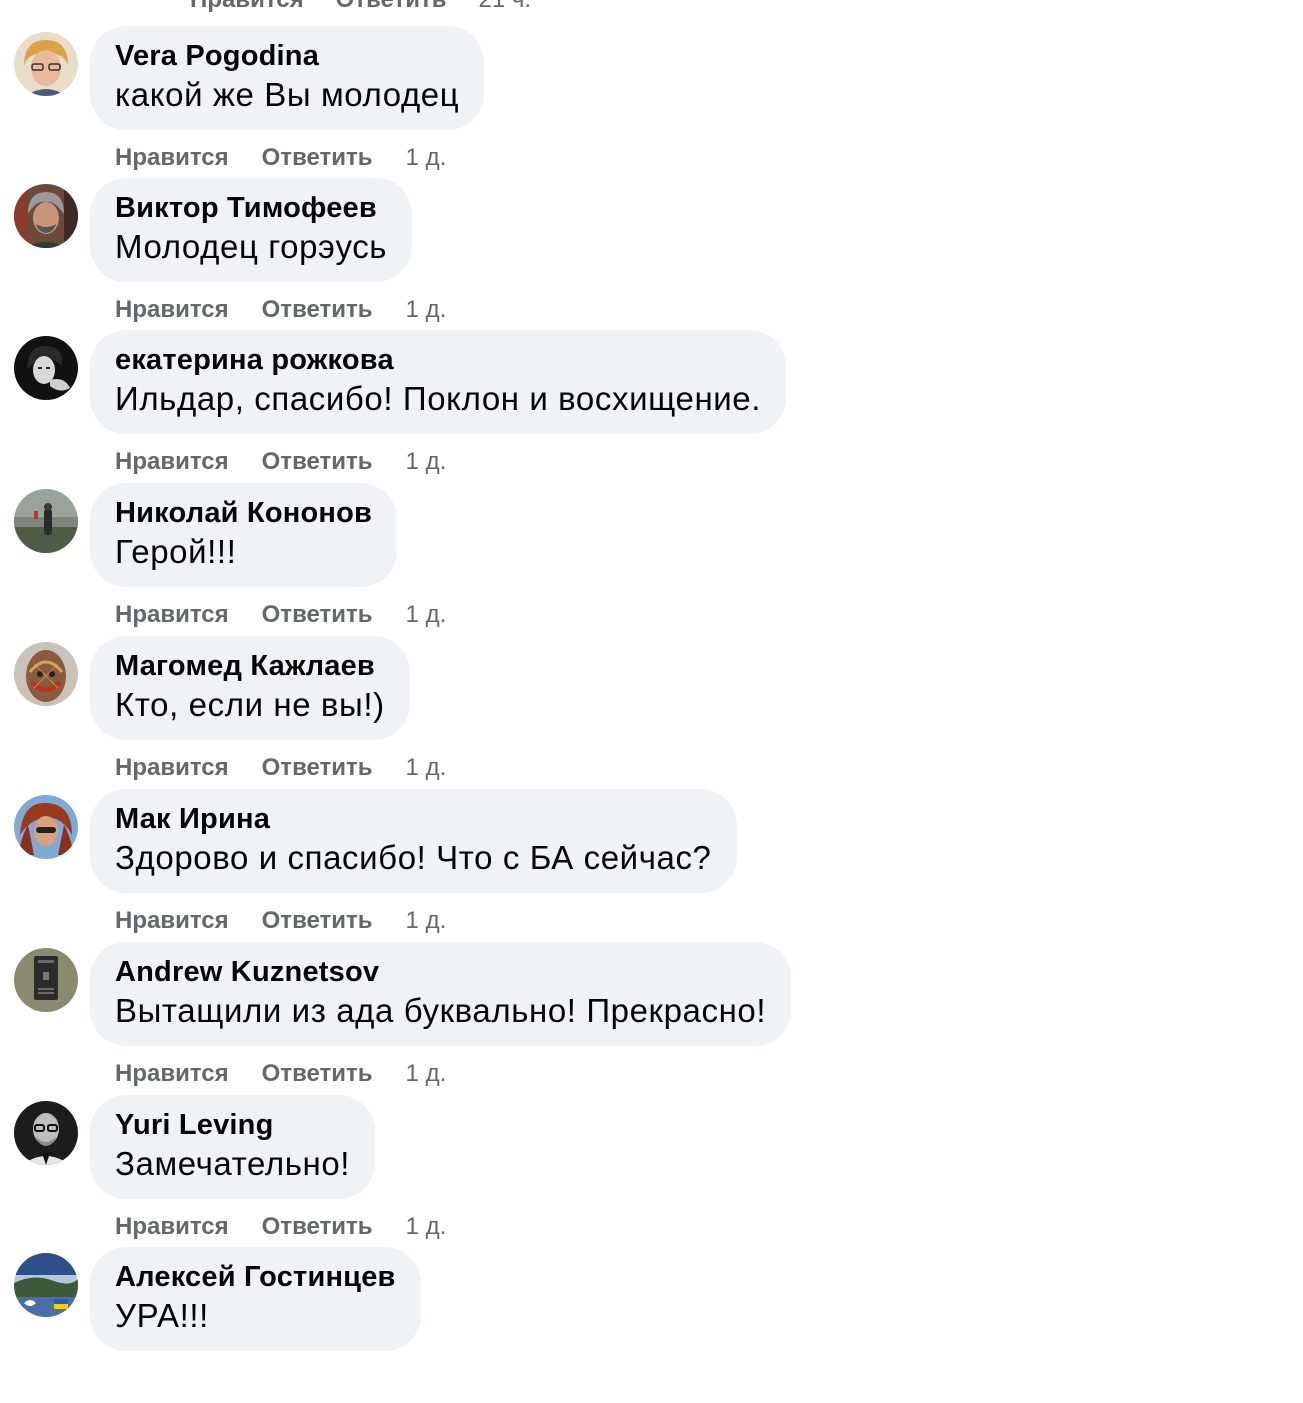 The width and height of the screenshot is (1303, 1403). Describe the element at coordinates (651, 1325) in the screenshot. I see `comment-item: Алексей Гостинцев УРА!!!` at that location.